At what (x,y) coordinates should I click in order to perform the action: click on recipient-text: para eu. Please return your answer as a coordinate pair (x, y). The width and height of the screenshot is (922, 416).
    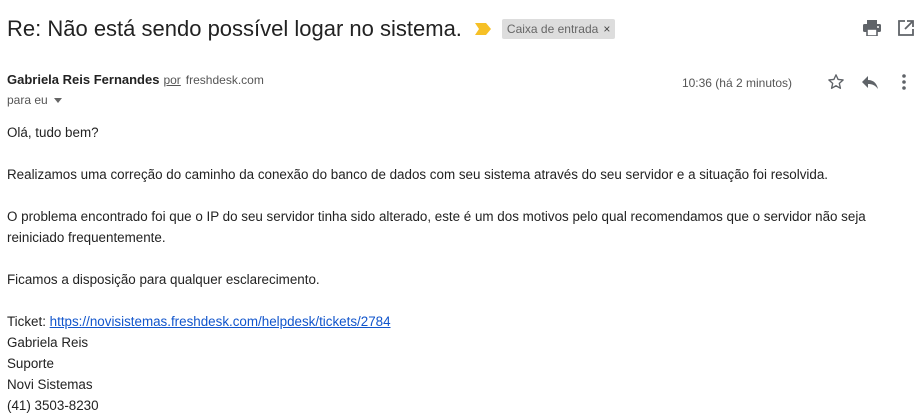
    Looking at the image, I should click on (27, 100).